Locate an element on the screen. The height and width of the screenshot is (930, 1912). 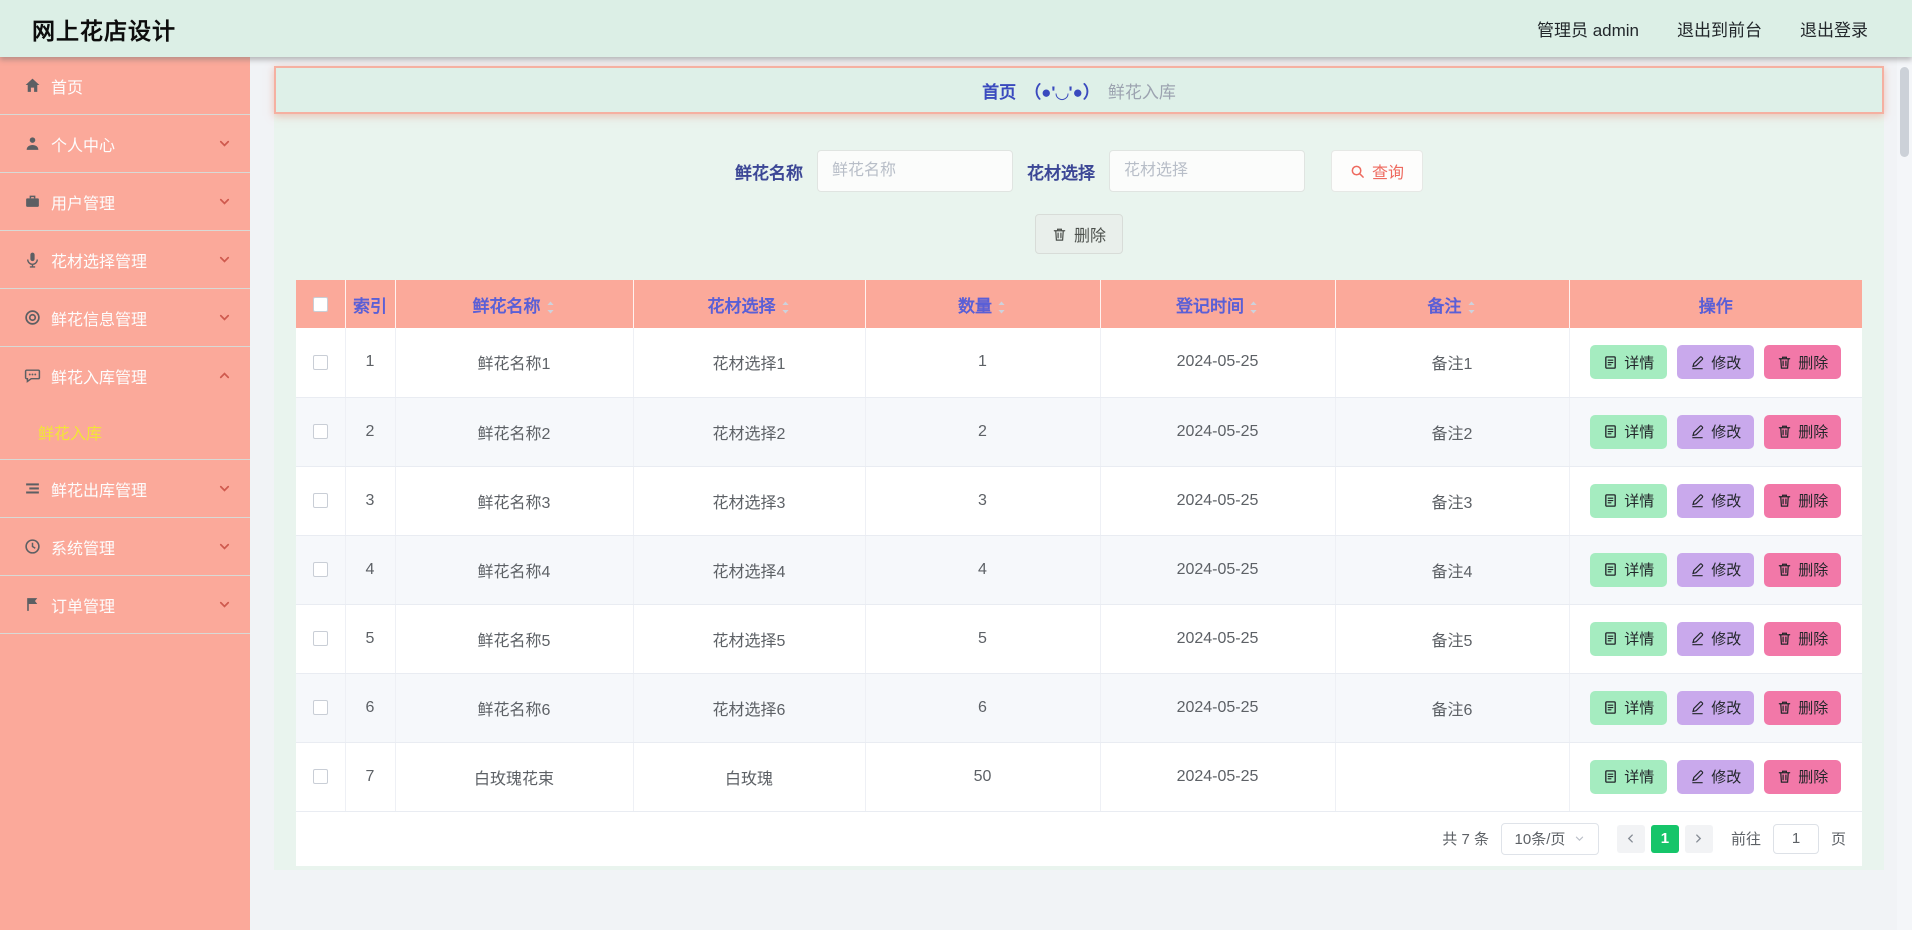
breadcrumb-home-link: 首页 is located at coordinates (999, 90).